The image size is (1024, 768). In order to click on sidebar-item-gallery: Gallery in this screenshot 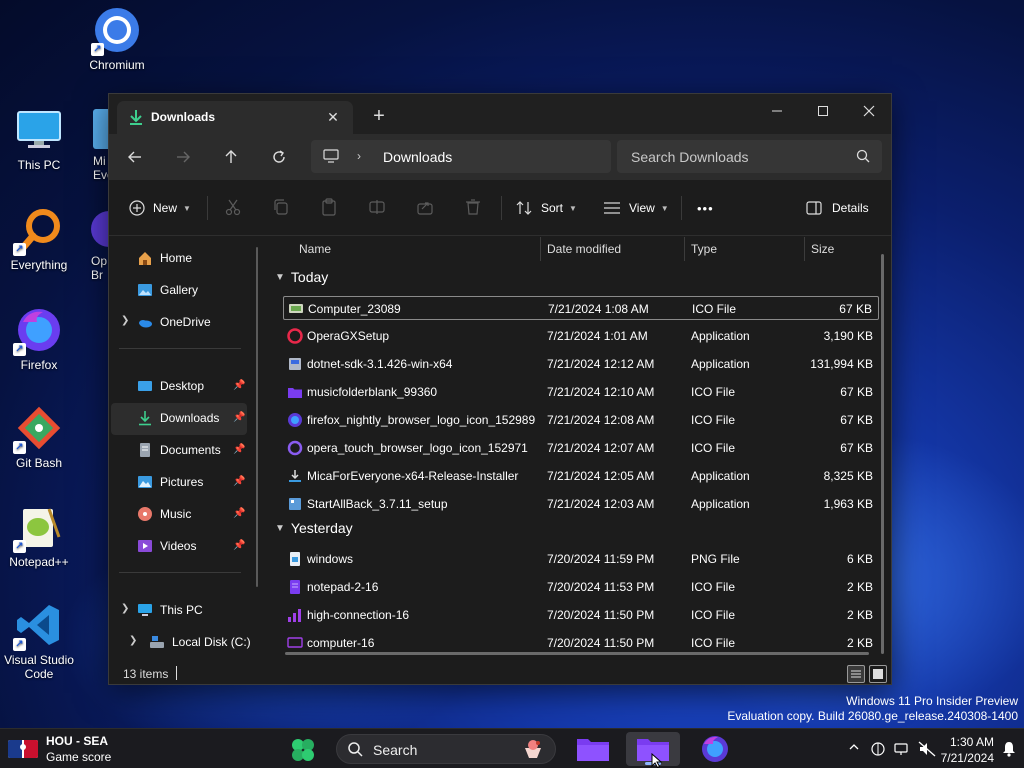, I will do `click(167, 290)`.